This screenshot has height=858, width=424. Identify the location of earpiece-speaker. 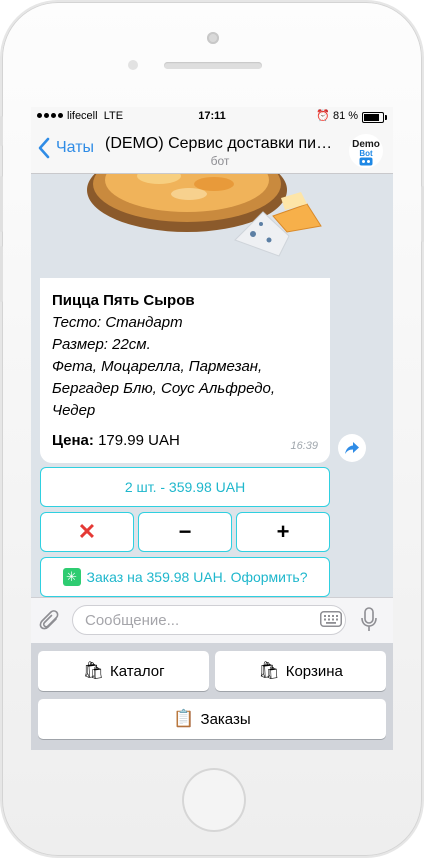
(213, 65).